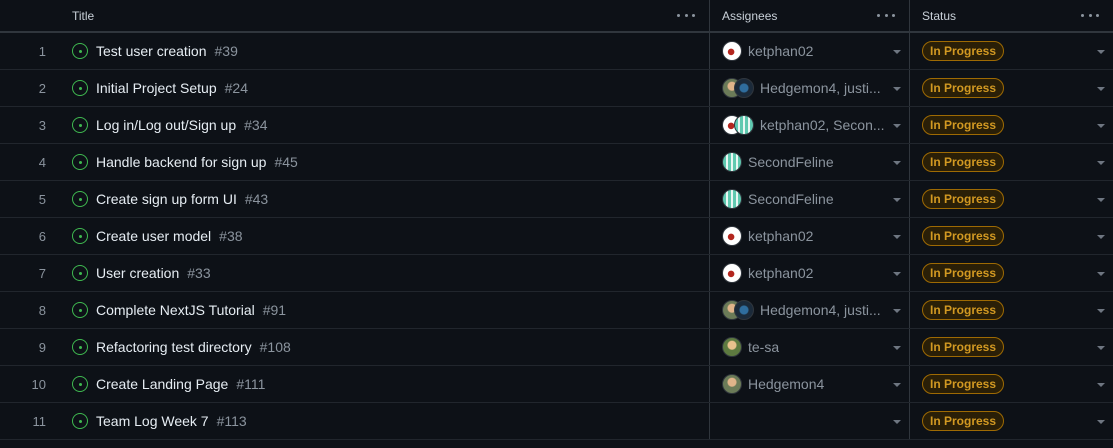 Image resolution: width=1113 pixels, height=448 pixels. I want to click on table-row: 11 Team Log Week 7 #113 In Progress, so click(556, 421).